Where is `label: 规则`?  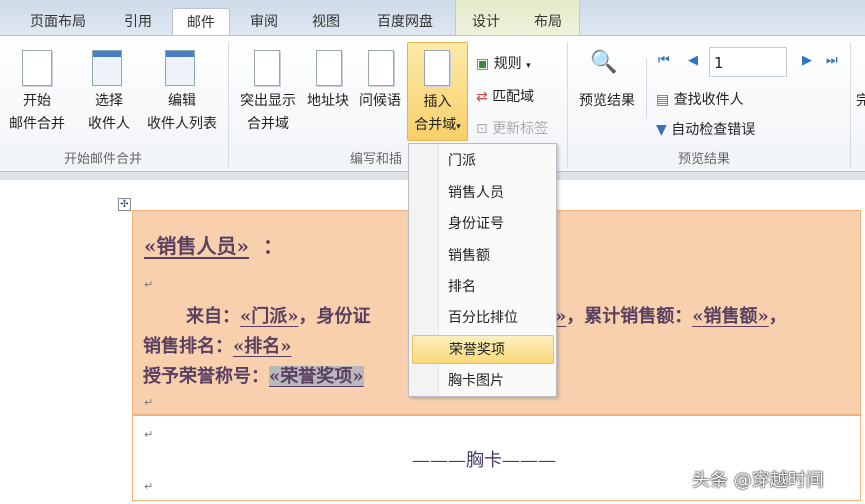 label: 规则 is located at coordinates (507, 64).